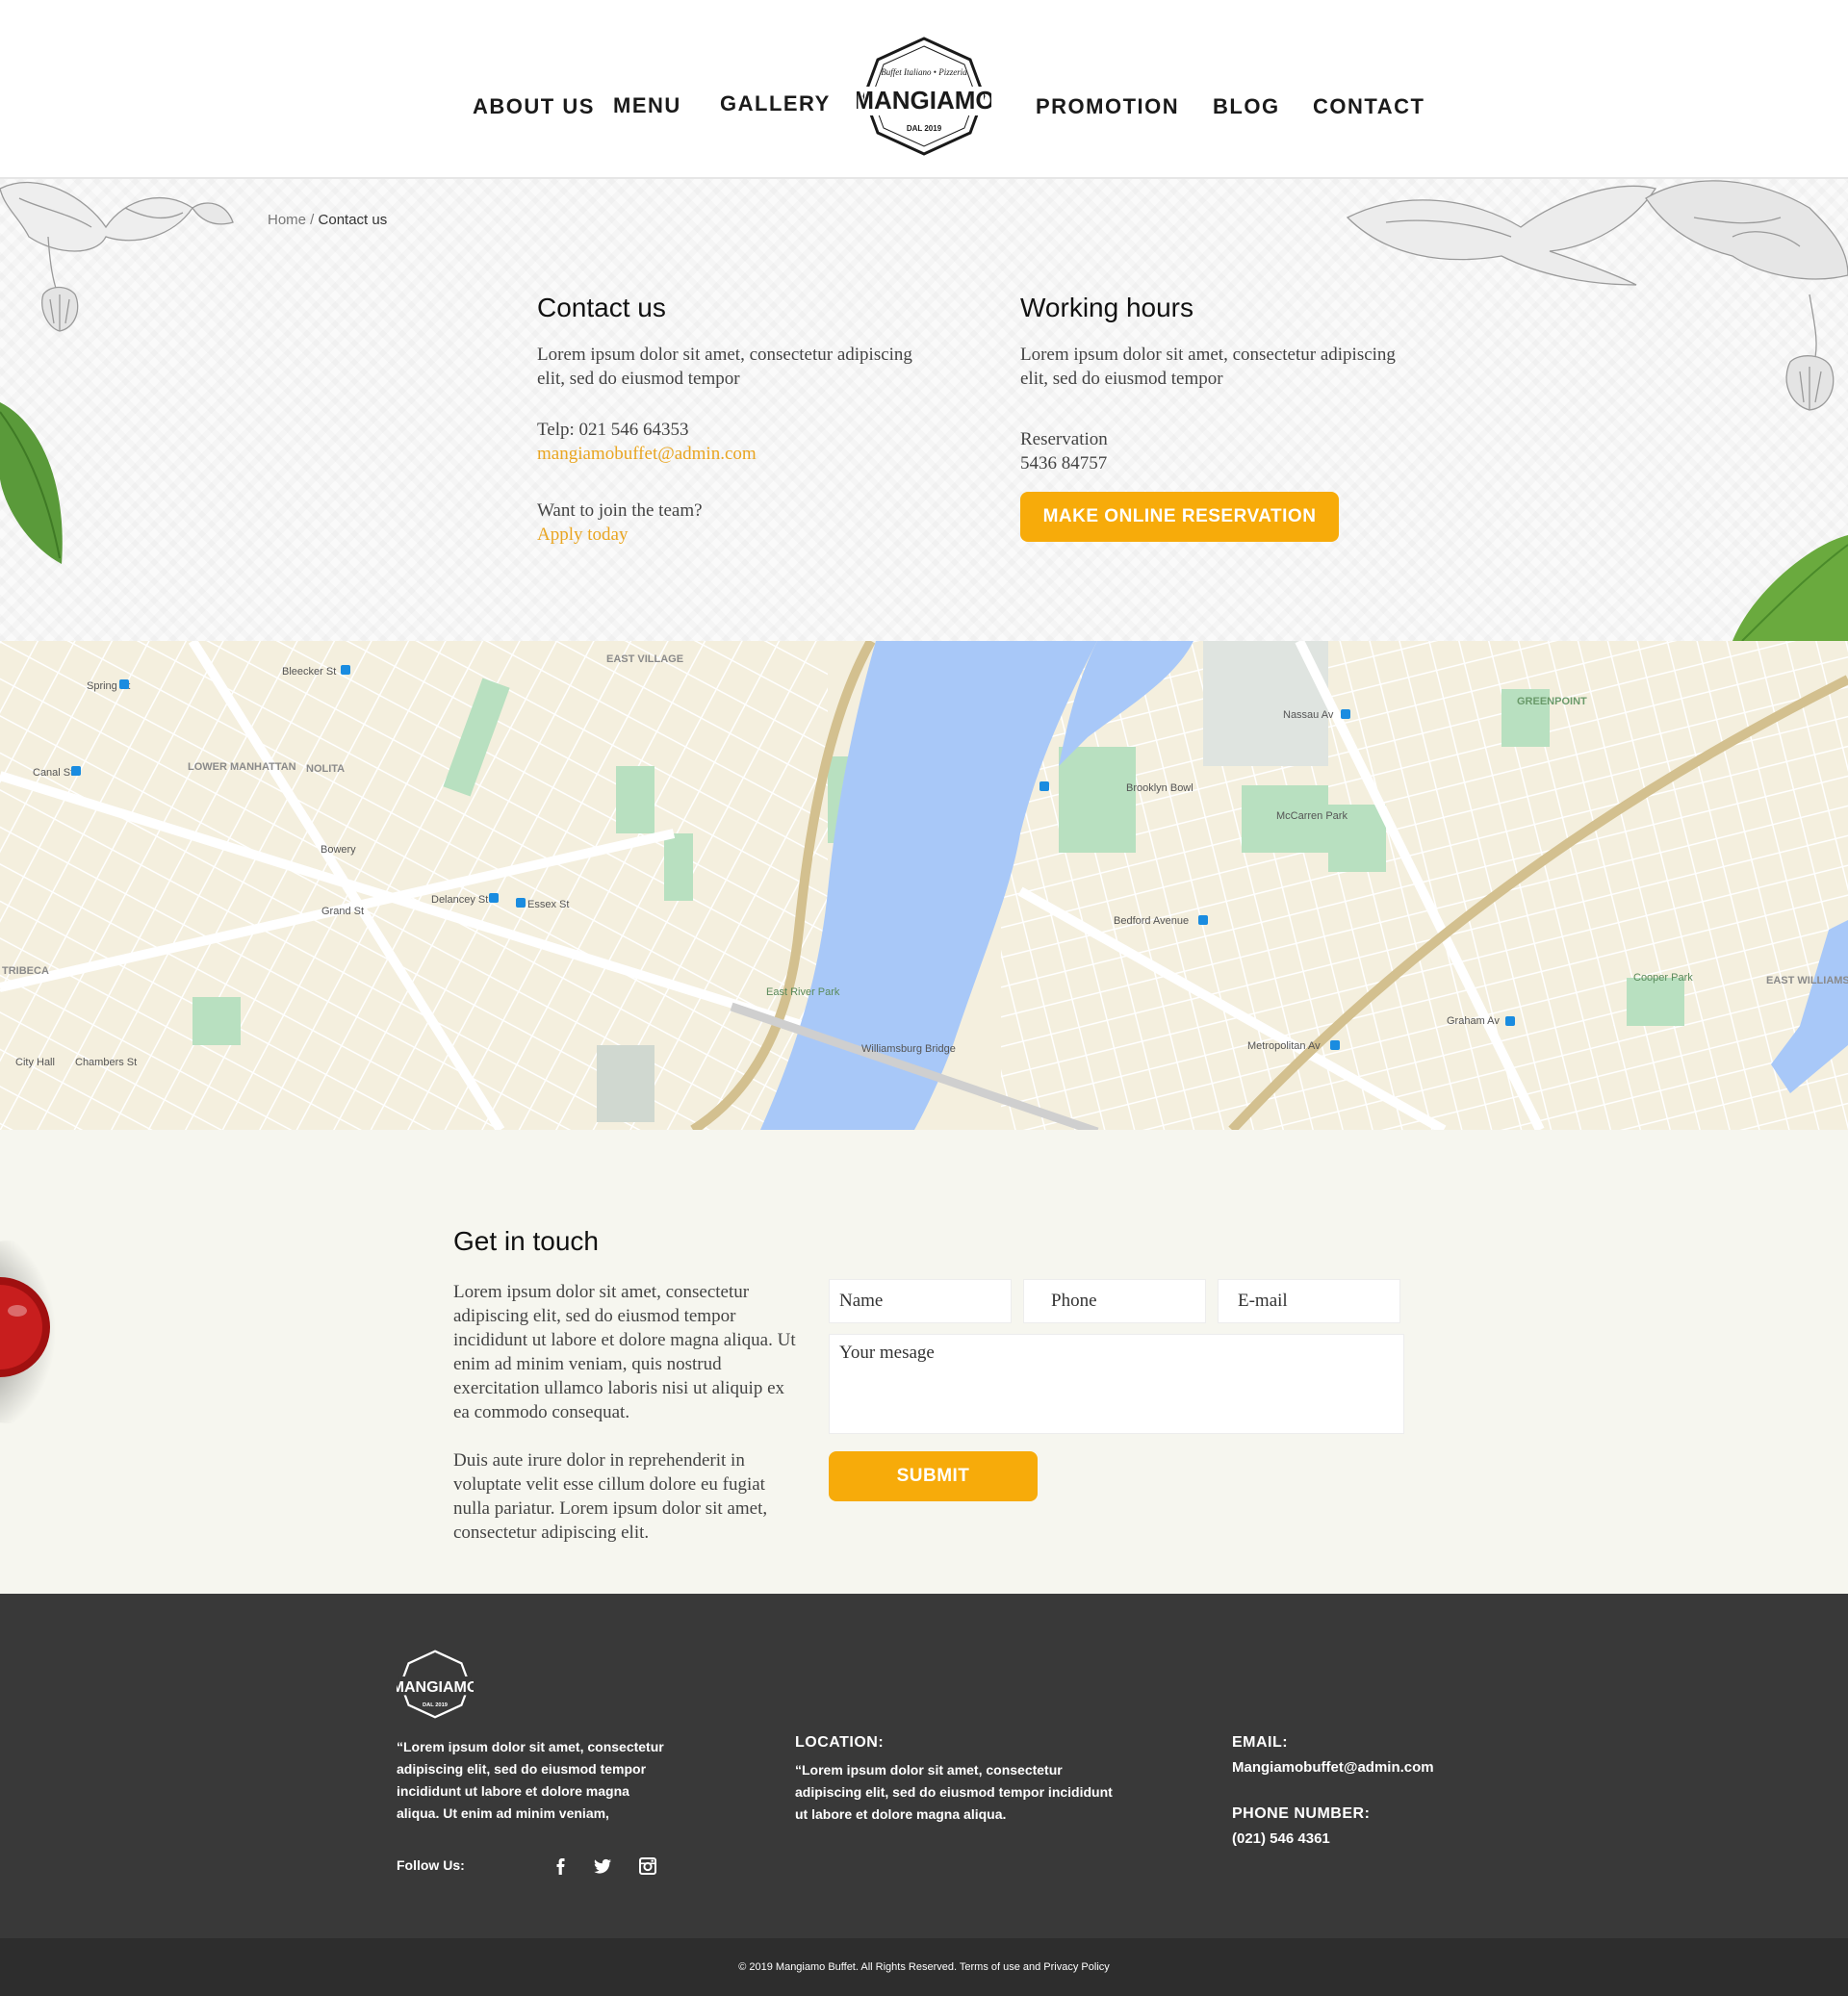  What do you see at coordinates (1284, 1046) in the screenshot?
I see `map-label-metropolitan-av: Metropolitan Av` at bounding box center [1284, 1046].